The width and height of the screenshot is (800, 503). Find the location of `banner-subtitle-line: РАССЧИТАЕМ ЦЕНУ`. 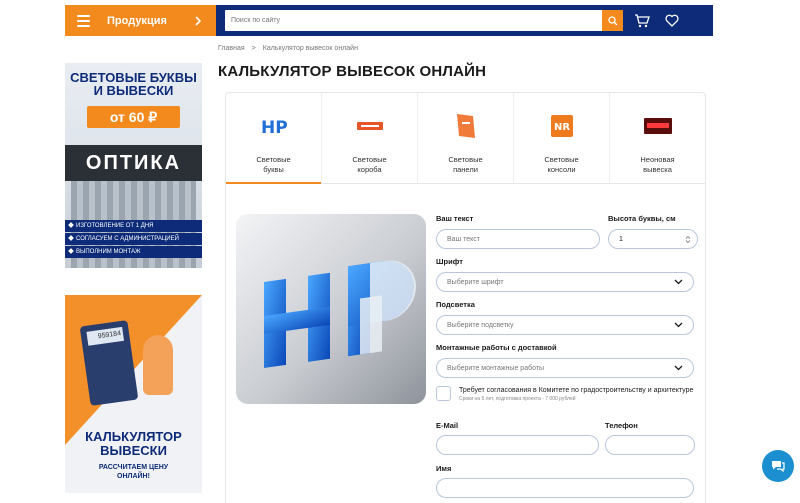

banner-subtitle-line: РАССЧИТАЕМ ЦЕНУ is located at coordinates (133, 467).